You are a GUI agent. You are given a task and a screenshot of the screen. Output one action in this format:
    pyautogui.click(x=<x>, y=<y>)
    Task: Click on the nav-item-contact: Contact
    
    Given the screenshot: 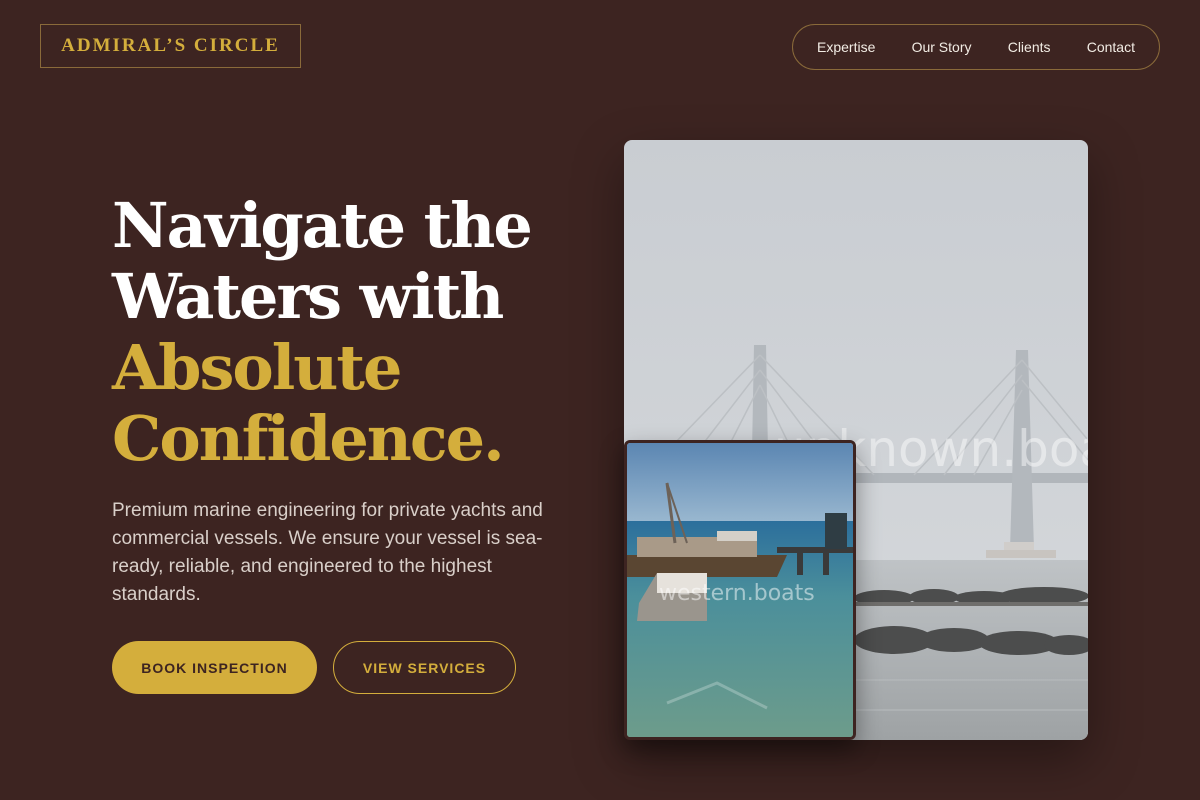 What is the action you would take?
    pyautogui.click(x=1111, y=47)
    